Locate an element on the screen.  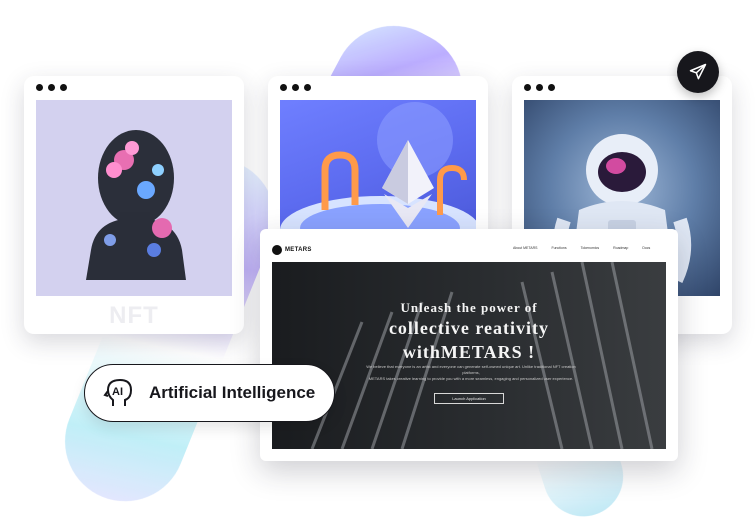
nav-link-functions: Functions is located at coordinates (558, 248).